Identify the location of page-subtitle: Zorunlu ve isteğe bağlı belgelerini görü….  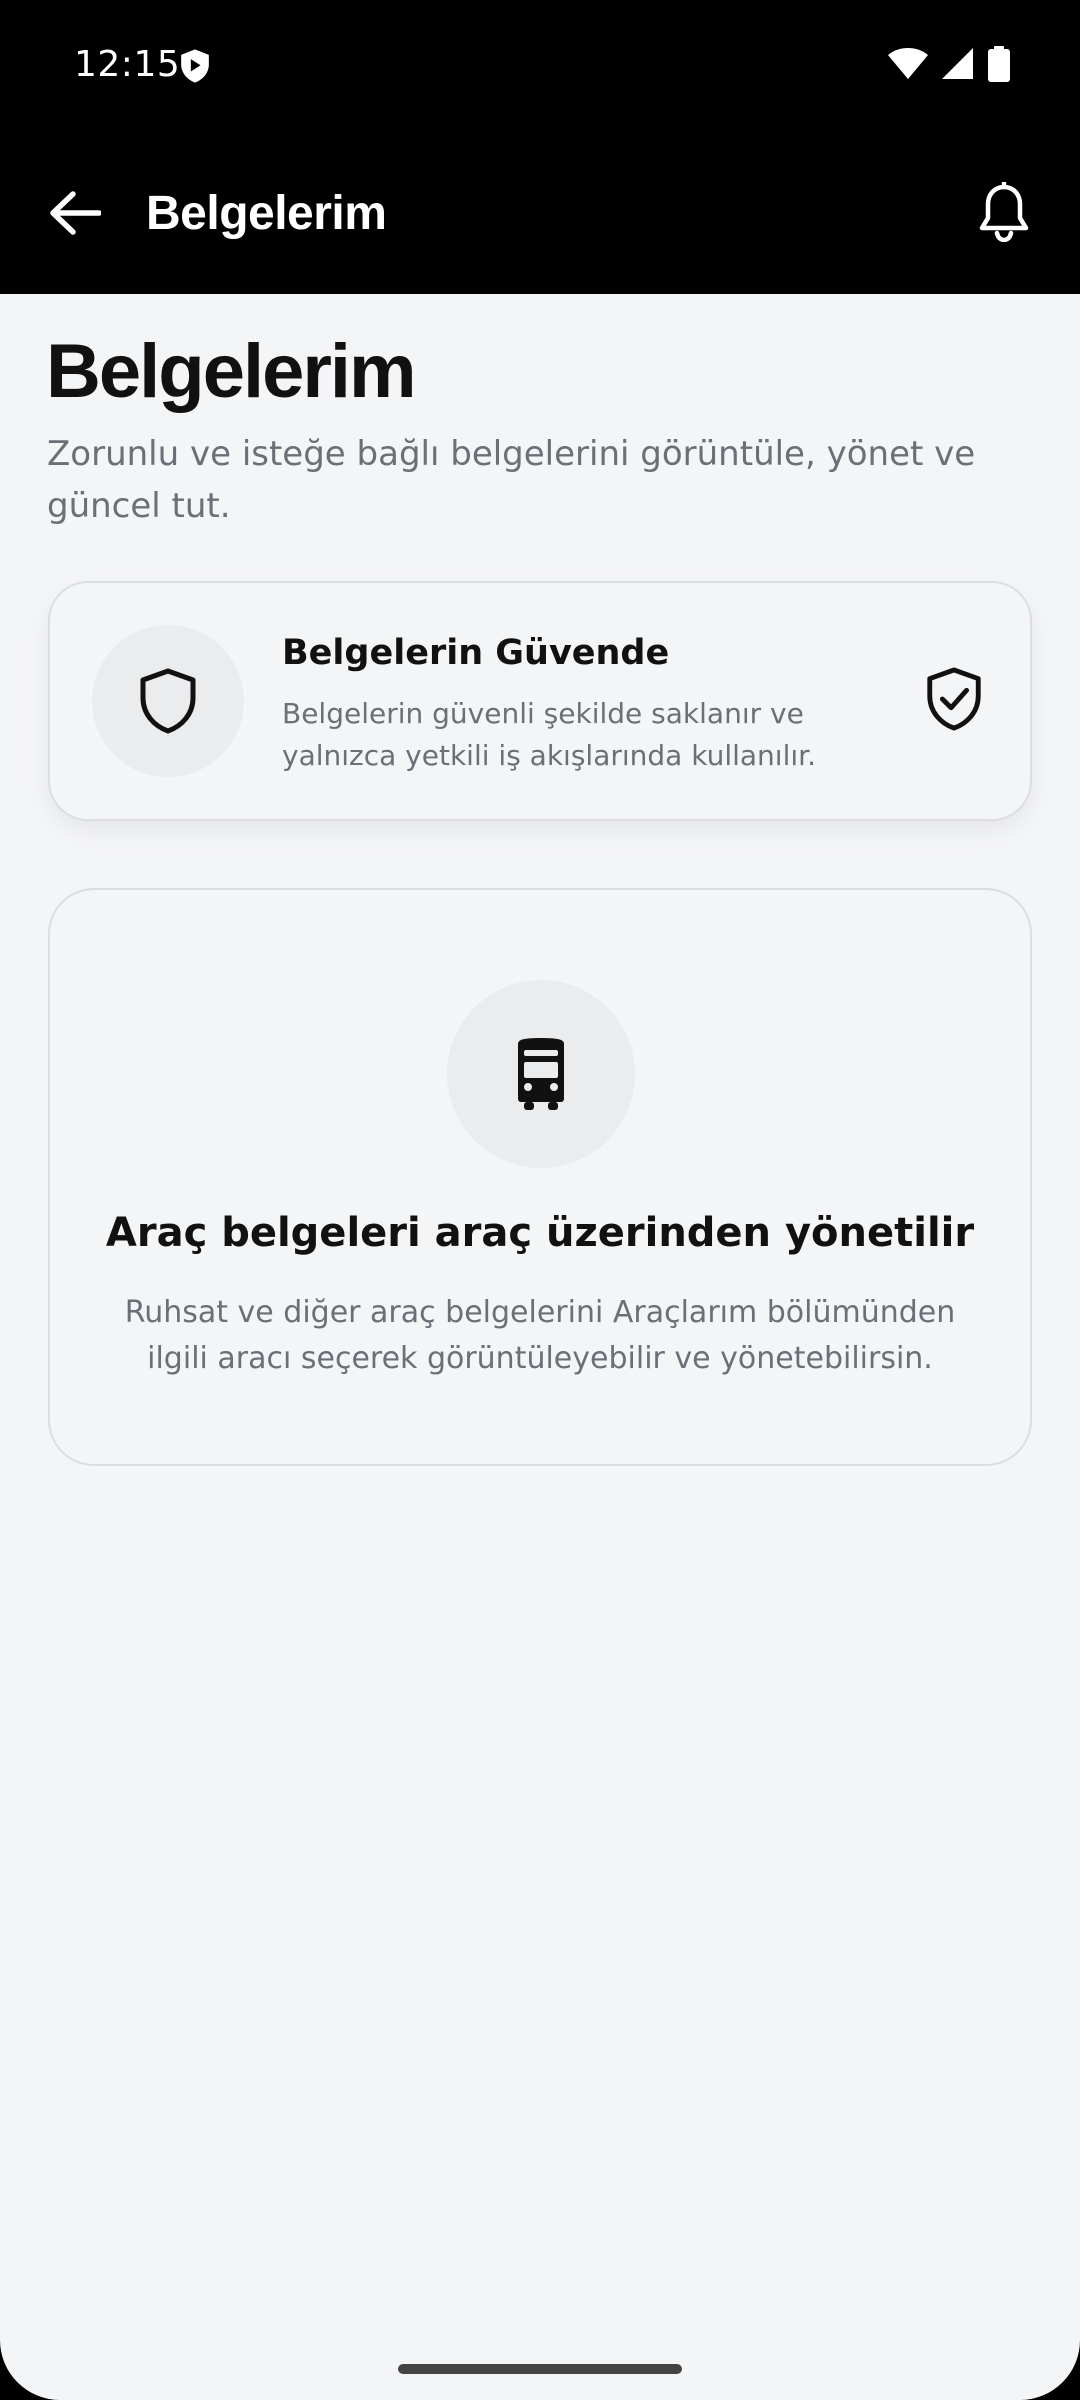
(511, 480).